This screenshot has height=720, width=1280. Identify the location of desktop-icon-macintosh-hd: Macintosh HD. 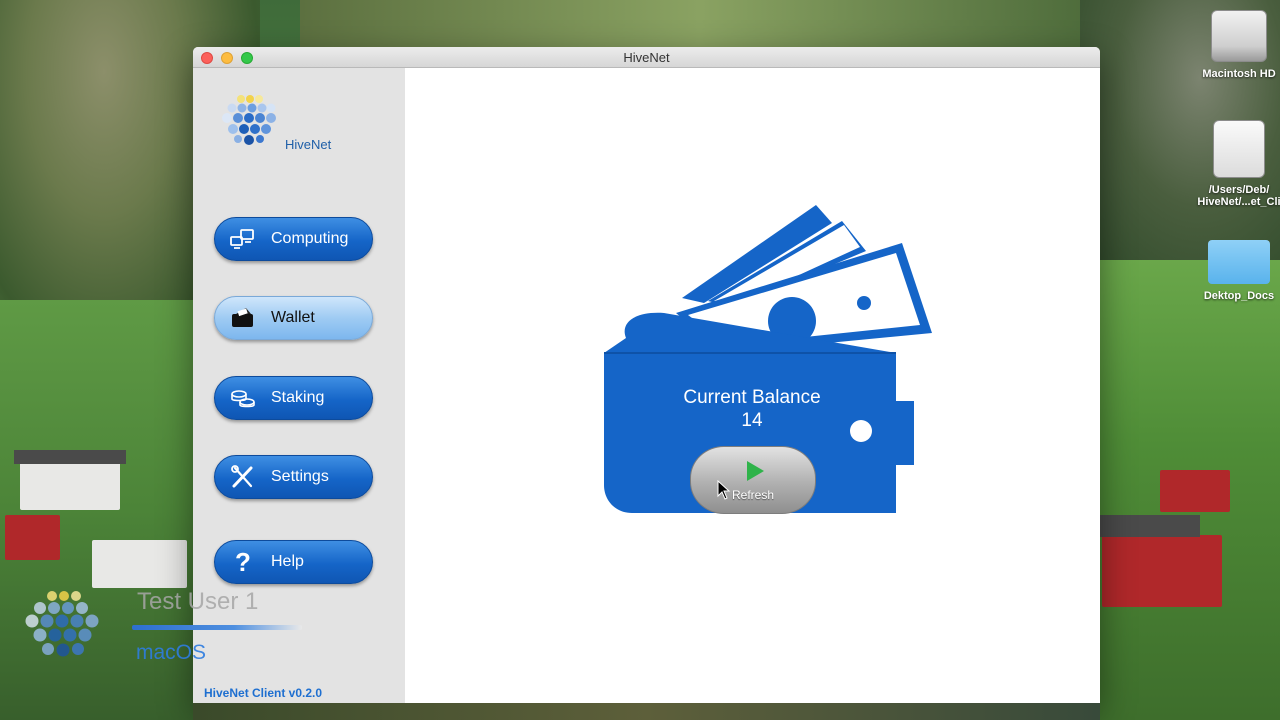
(1232, 45).